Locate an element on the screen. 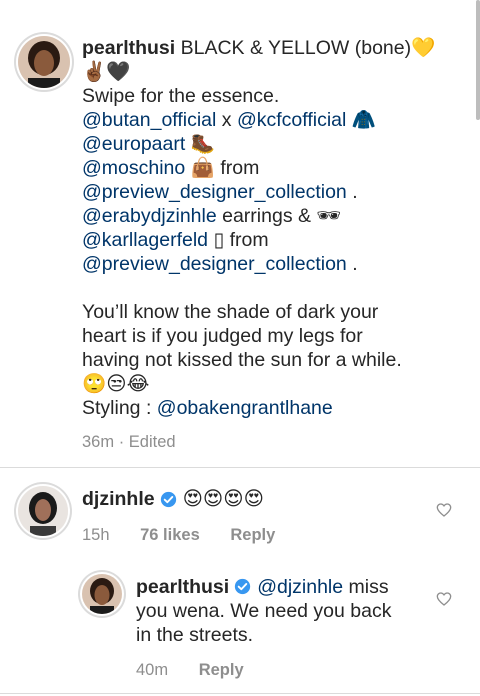  caption-edited: · Edited is located at coordinates (145, 442).